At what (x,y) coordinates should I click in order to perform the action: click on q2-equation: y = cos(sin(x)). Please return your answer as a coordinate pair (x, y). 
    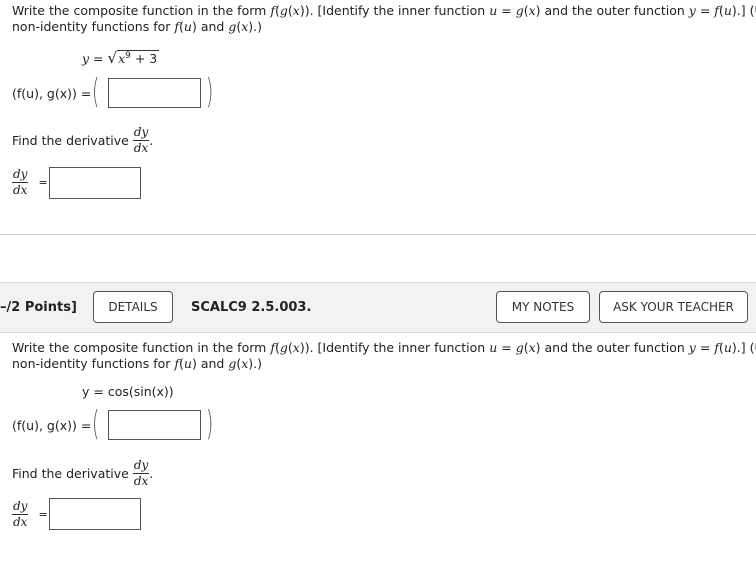
    Looking at the image, I should click on (128, 391).